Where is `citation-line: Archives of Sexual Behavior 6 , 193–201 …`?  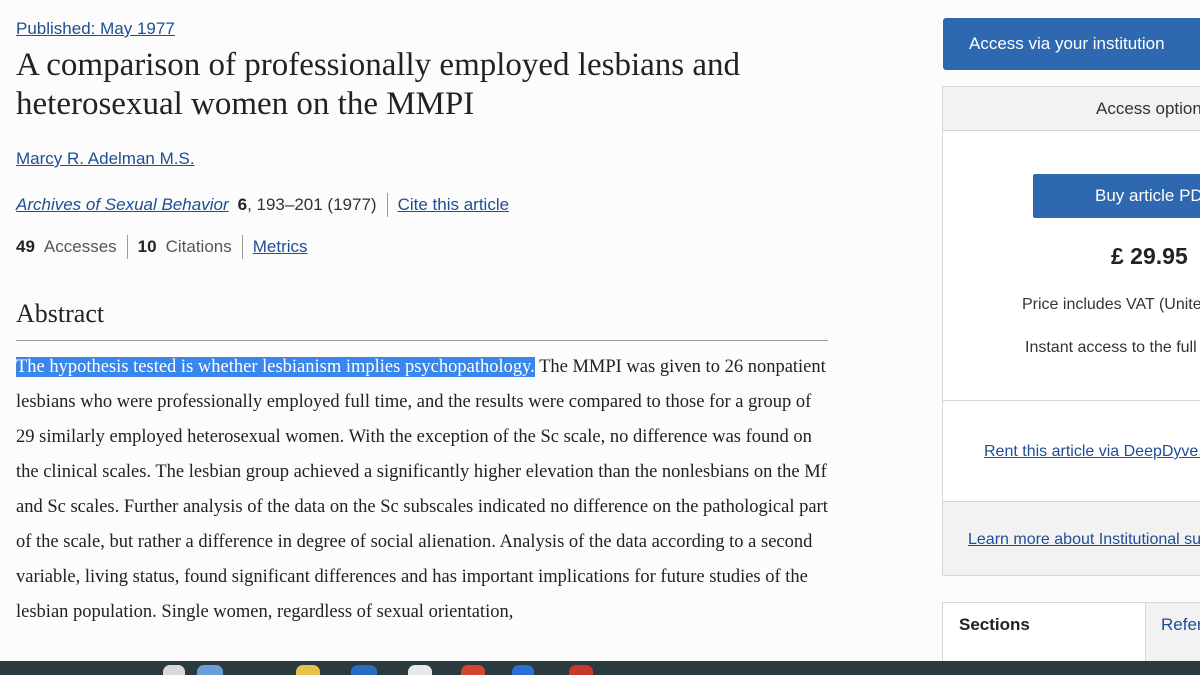
citation-line: Archives of Sexual Behavior 6 , 193–201 … is located at coordinates (262, 205).